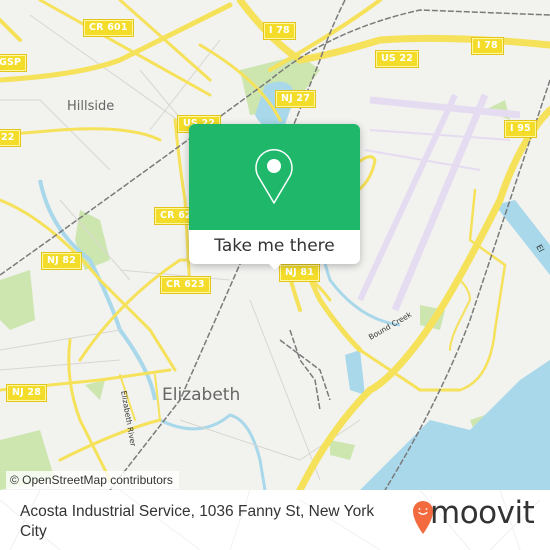 The image size is (550, 550). I want to click on location-popup: Take me there, so click(274, 197).